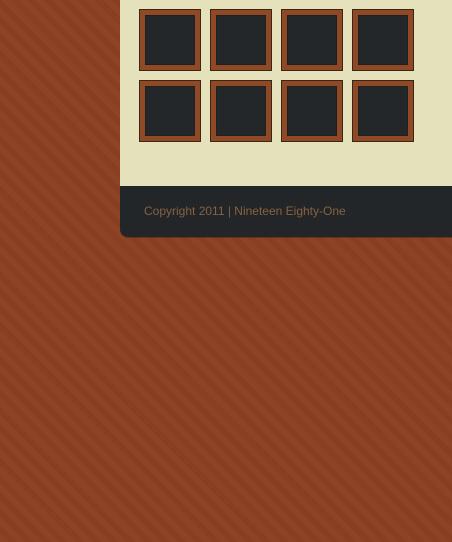  Describe the element at coordinates (245, 211) in the screenshot. I see `copyright-text: Copyright 2011 | Nineteen Eighty-One` at that location.